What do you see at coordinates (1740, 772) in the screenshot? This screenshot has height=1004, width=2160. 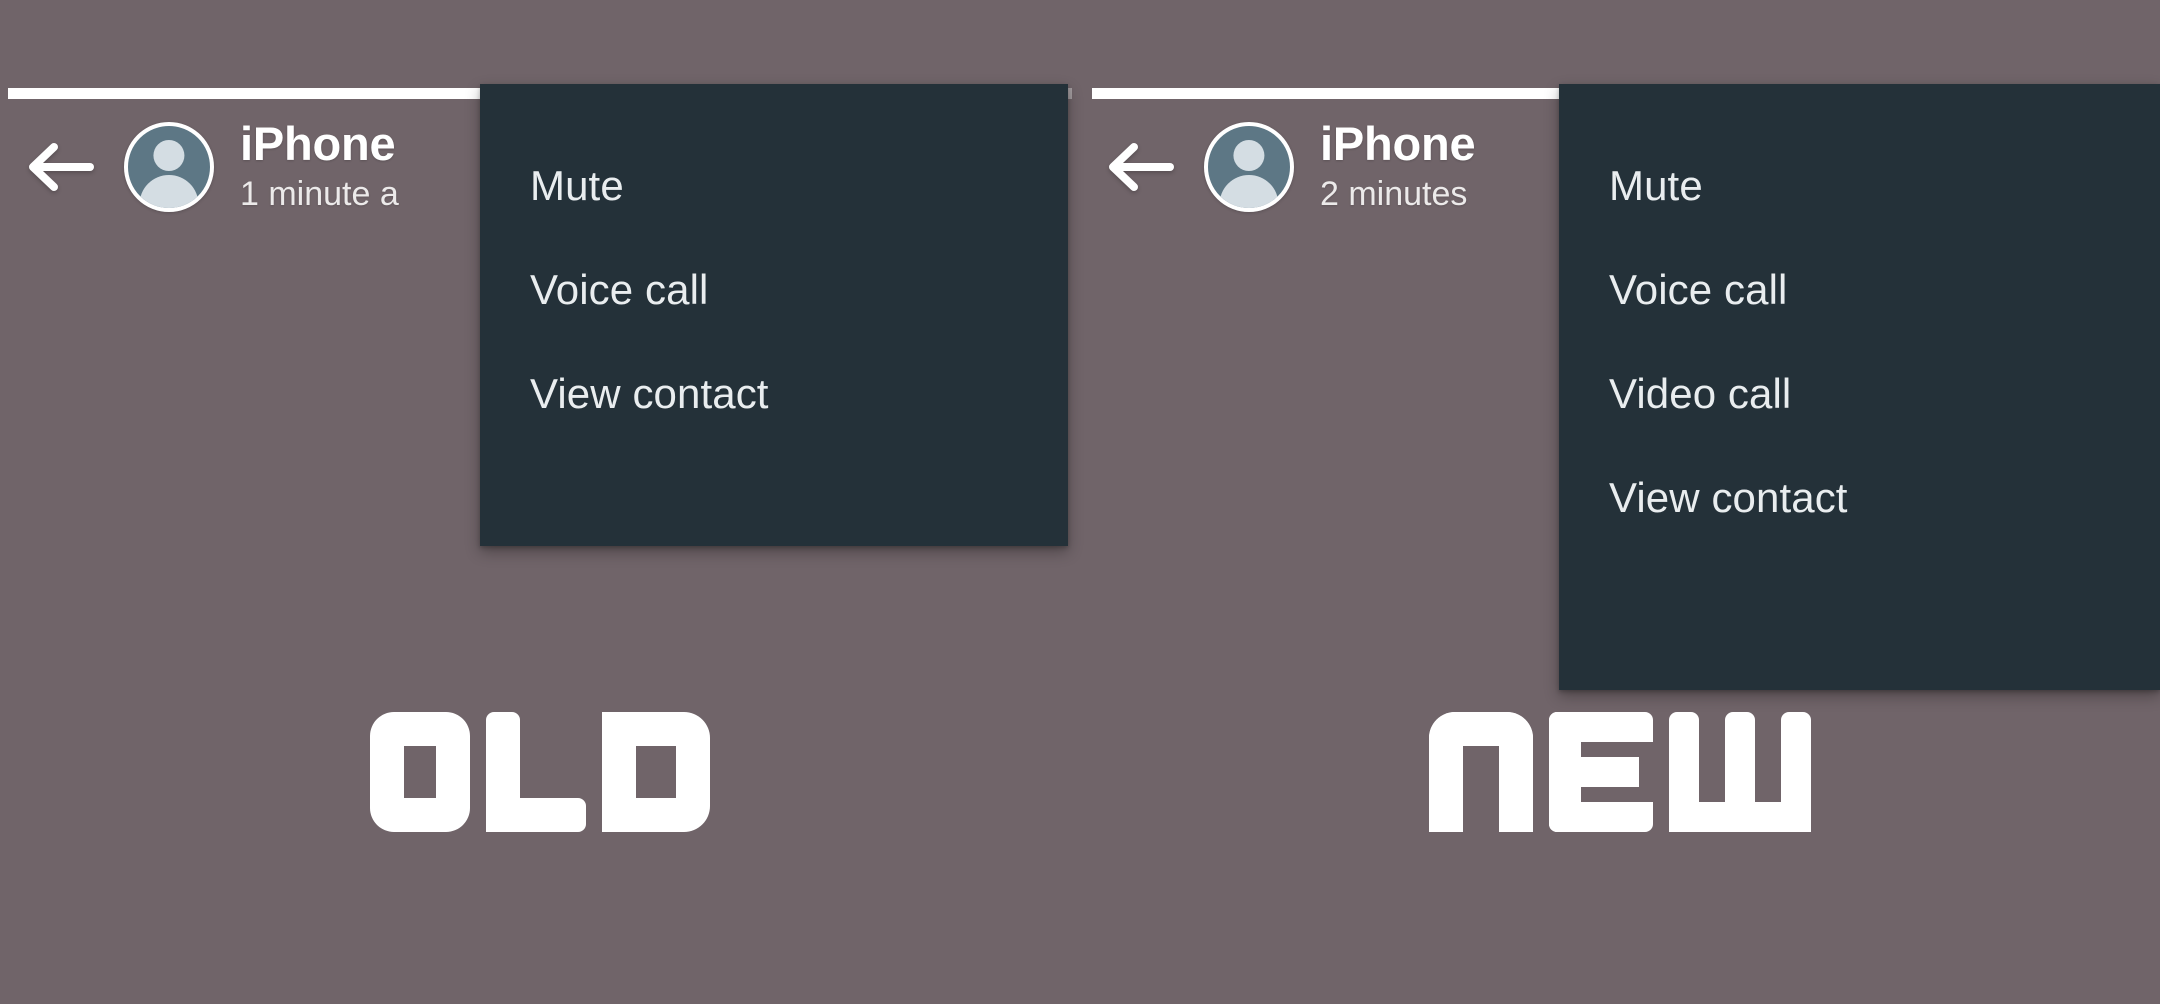 I see `badge-glyph-w` at bounding box center [1740, 772].